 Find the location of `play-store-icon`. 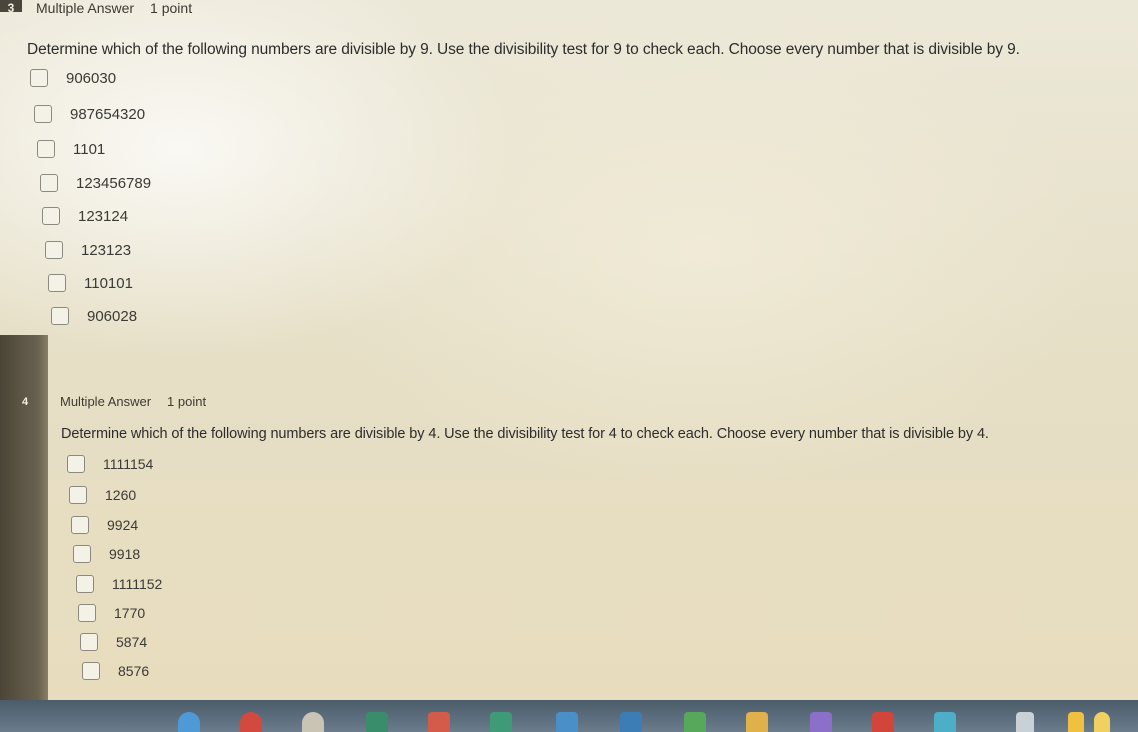

play-store-icon is located at coordinates (945, 722).